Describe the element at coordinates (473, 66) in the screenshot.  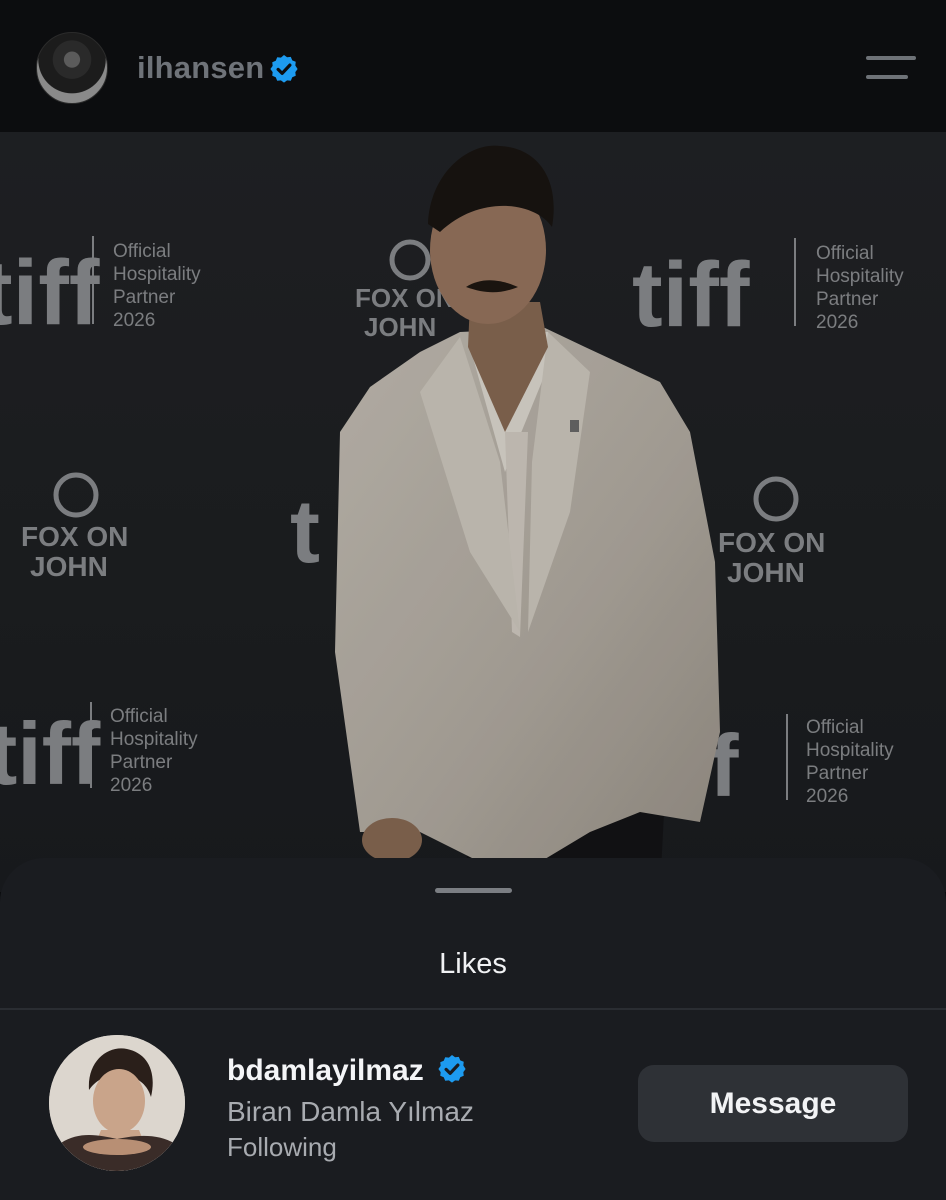
I see `profile-header: ilhansen` at that location.